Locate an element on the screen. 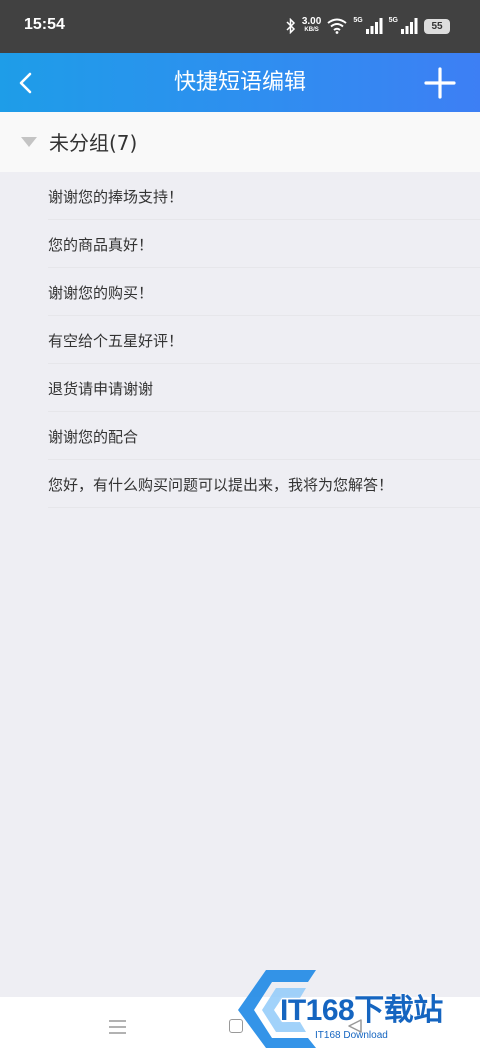 The width and height of the screenshot is (480, 1056). network-type-2: 5G is located at coordinates (393, 20).